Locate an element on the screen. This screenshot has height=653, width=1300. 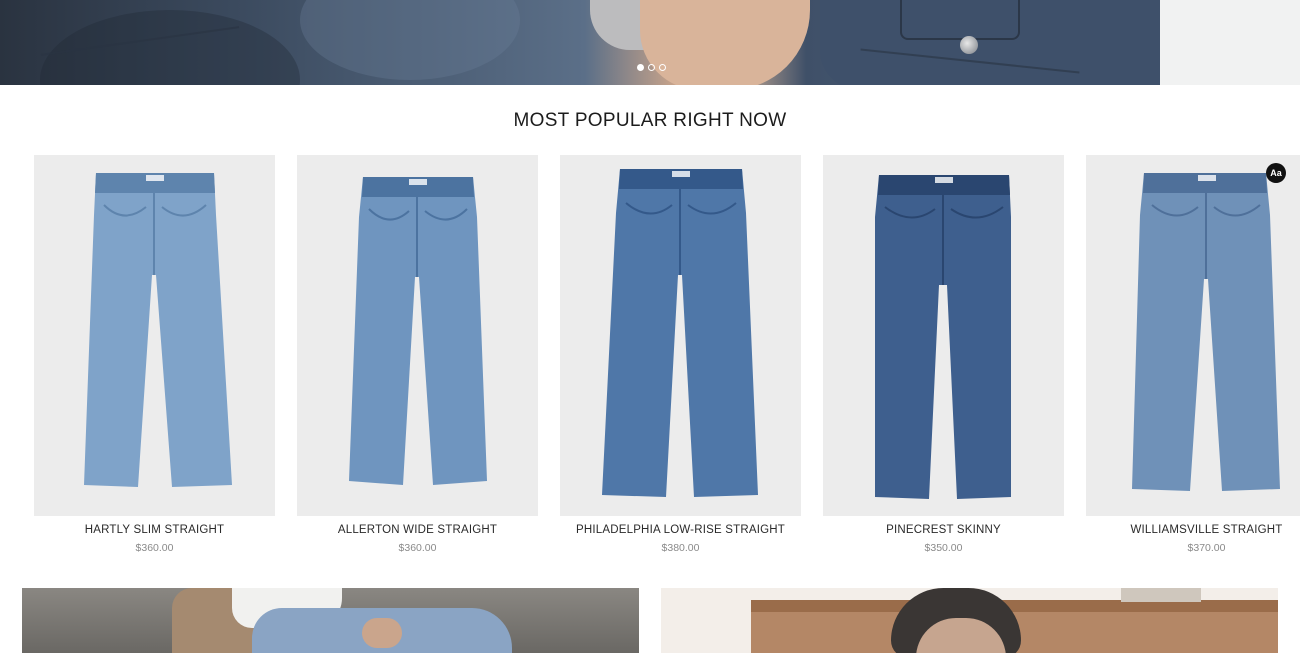
product-name: PHILADELPHIA LOW-RISE STRAIGHT is located at coordinates (680, 530).